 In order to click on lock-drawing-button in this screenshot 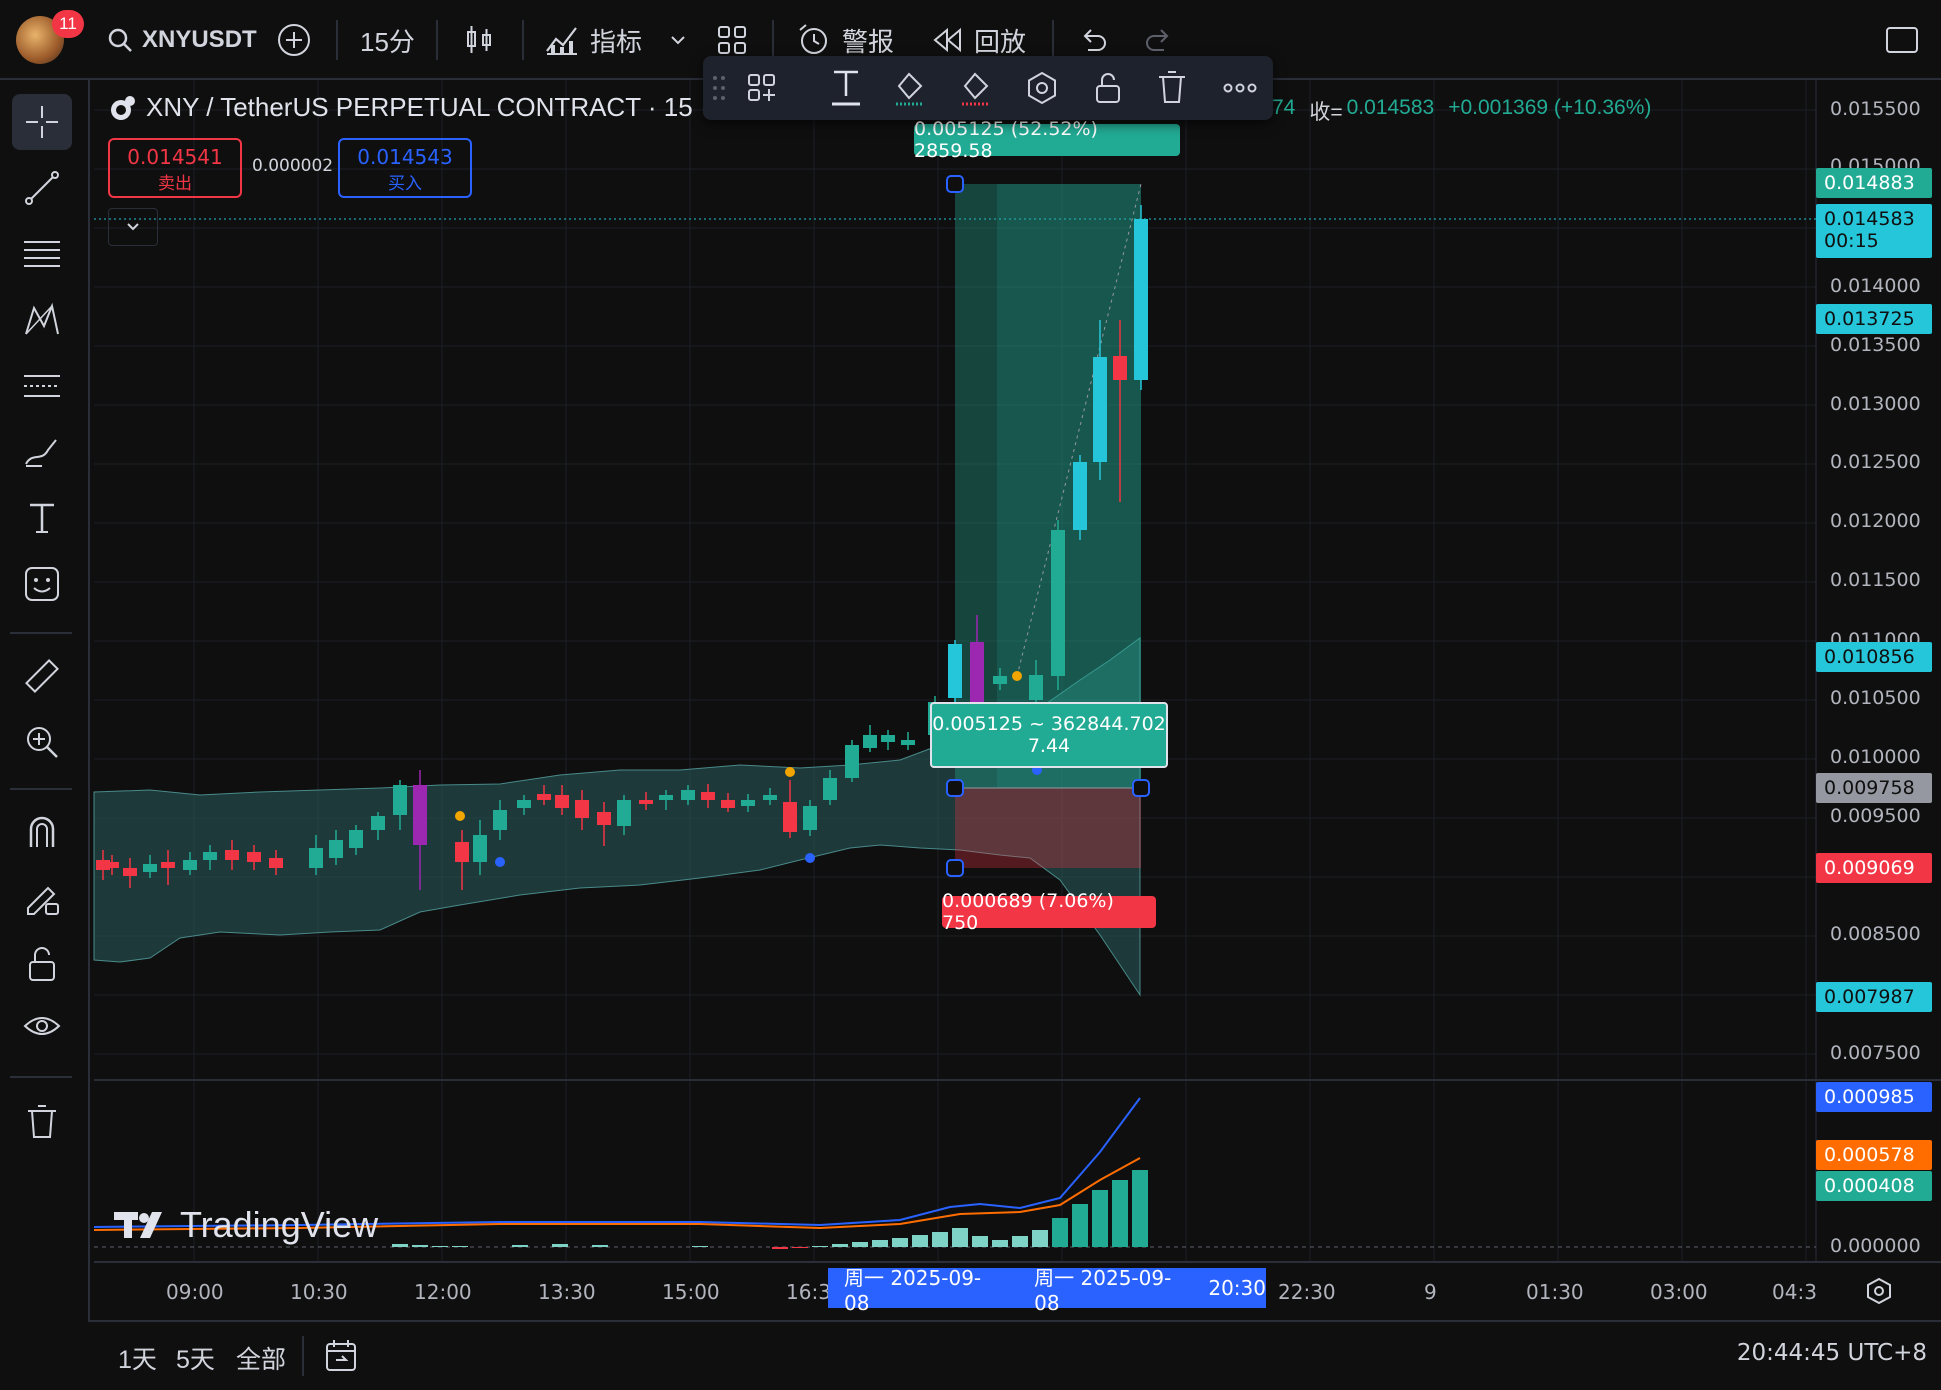, I will do `click(1108, 88)`.